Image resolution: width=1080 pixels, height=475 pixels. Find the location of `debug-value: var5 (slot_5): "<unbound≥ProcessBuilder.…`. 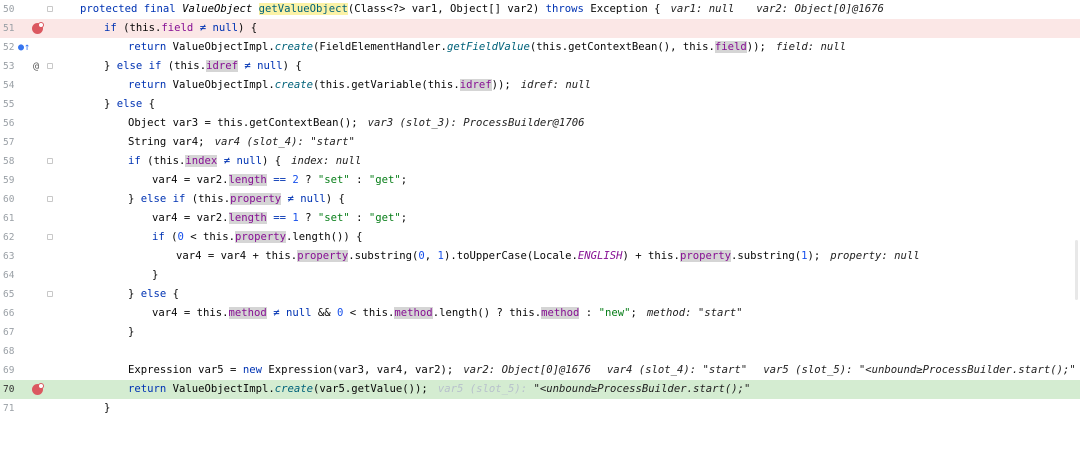

debug-value: var5 (slot_5): "<unbound≥ProcessBuilder.… is located at coordinates (919, 370).